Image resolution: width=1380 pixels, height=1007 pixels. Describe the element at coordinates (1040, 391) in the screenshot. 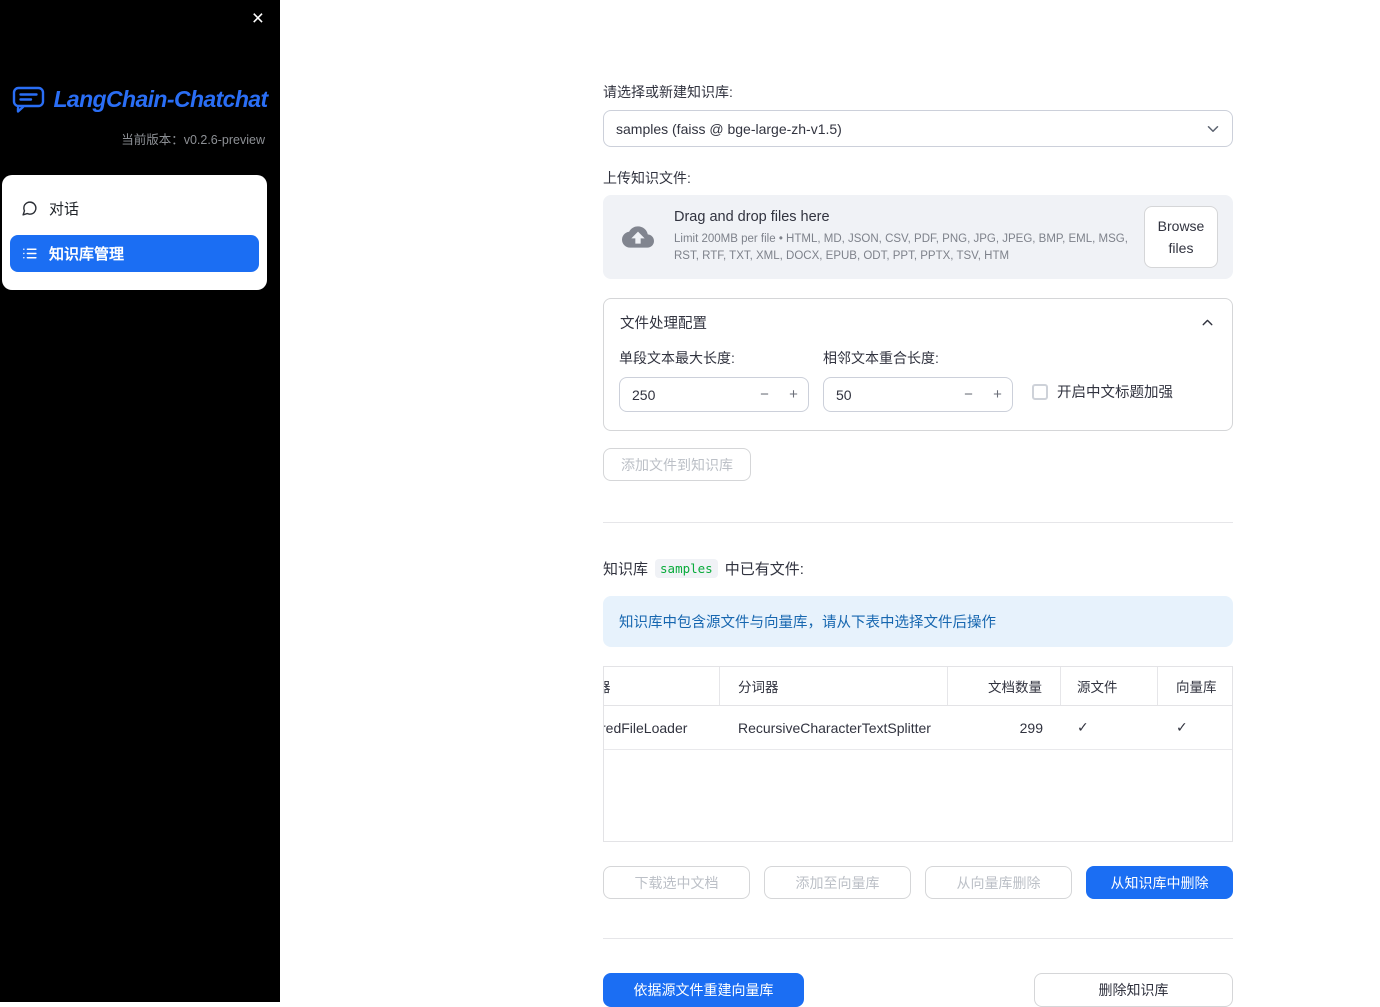

I see `zh-title-enhance-checkbox` at that location.